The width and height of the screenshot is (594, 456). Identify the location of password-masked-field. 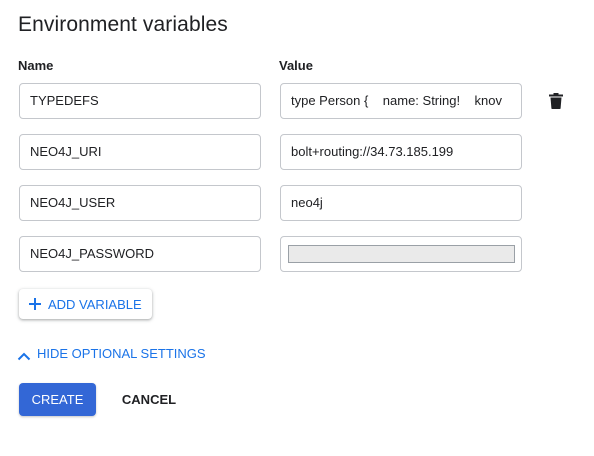
(401, 254).